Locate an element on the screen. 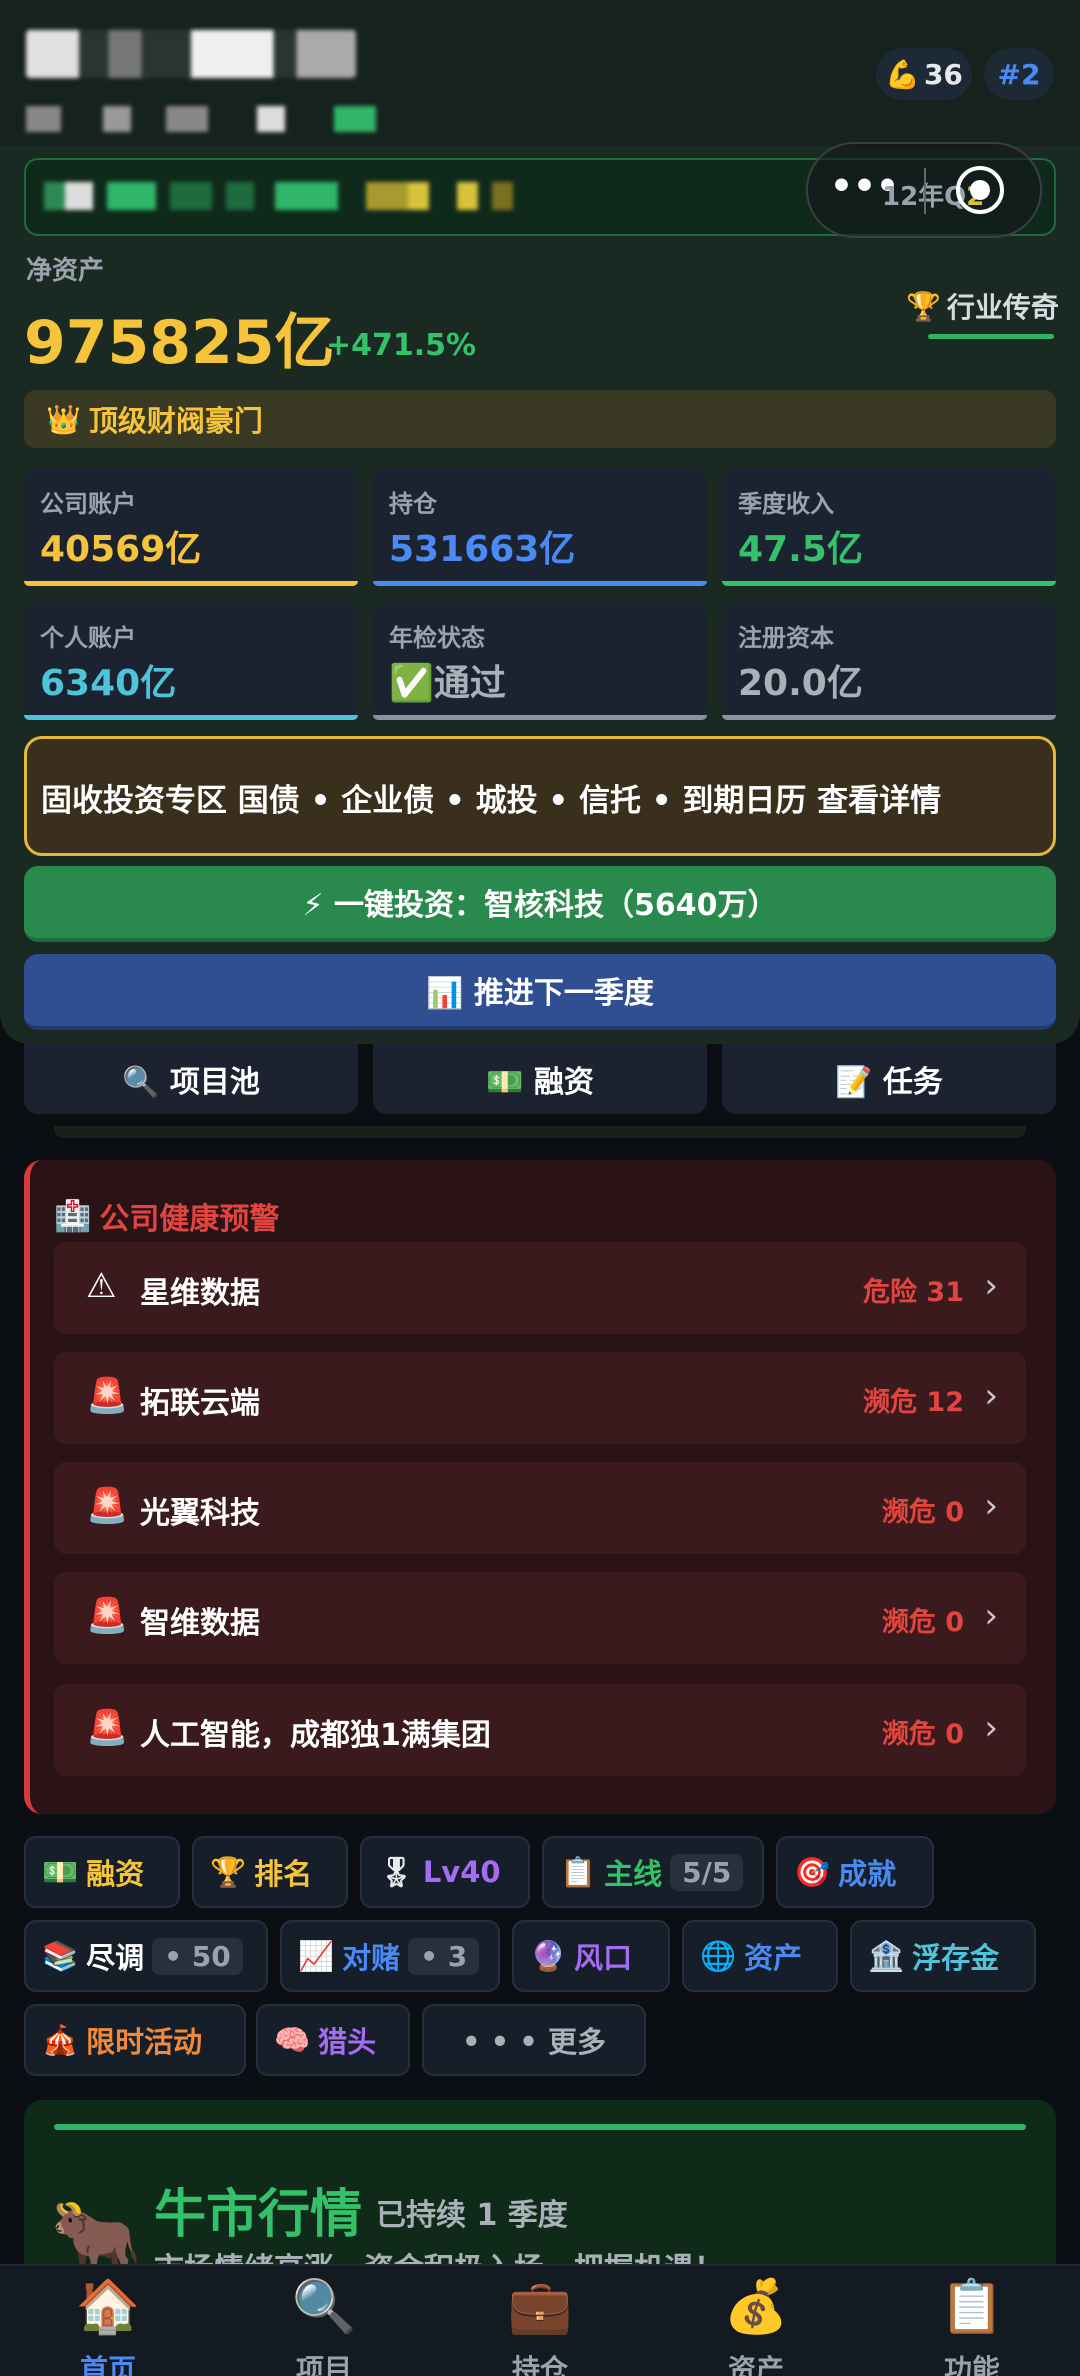  blurred-username is located at coordinates (191, 54).